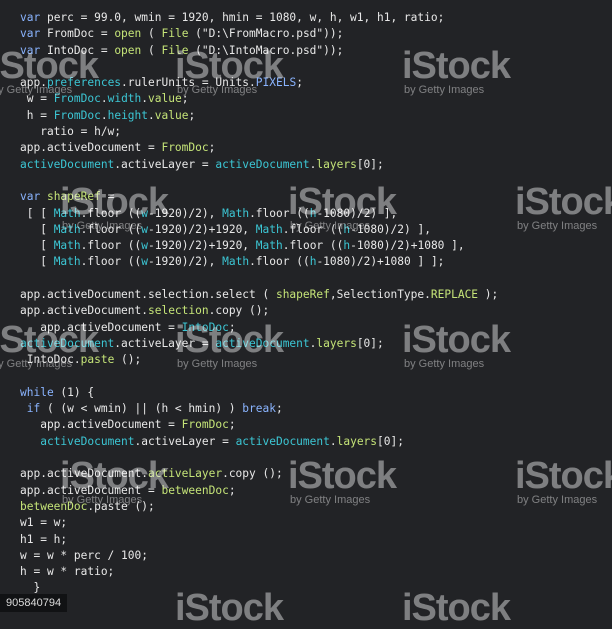  I want to click on code-token: [ [, so click(37, 213).